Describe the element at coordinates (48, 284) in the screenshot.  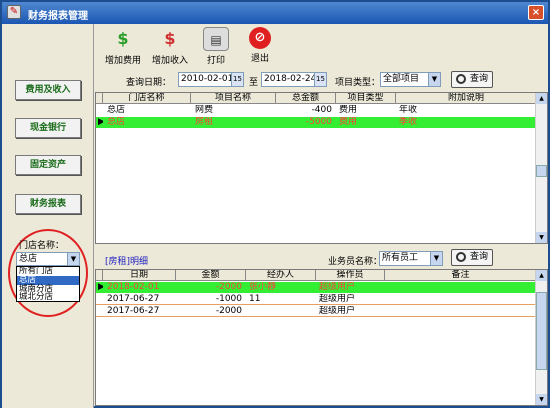
I see `store-dropdown-list: 所有门店 总店 城南分店 城北分店` at that location.